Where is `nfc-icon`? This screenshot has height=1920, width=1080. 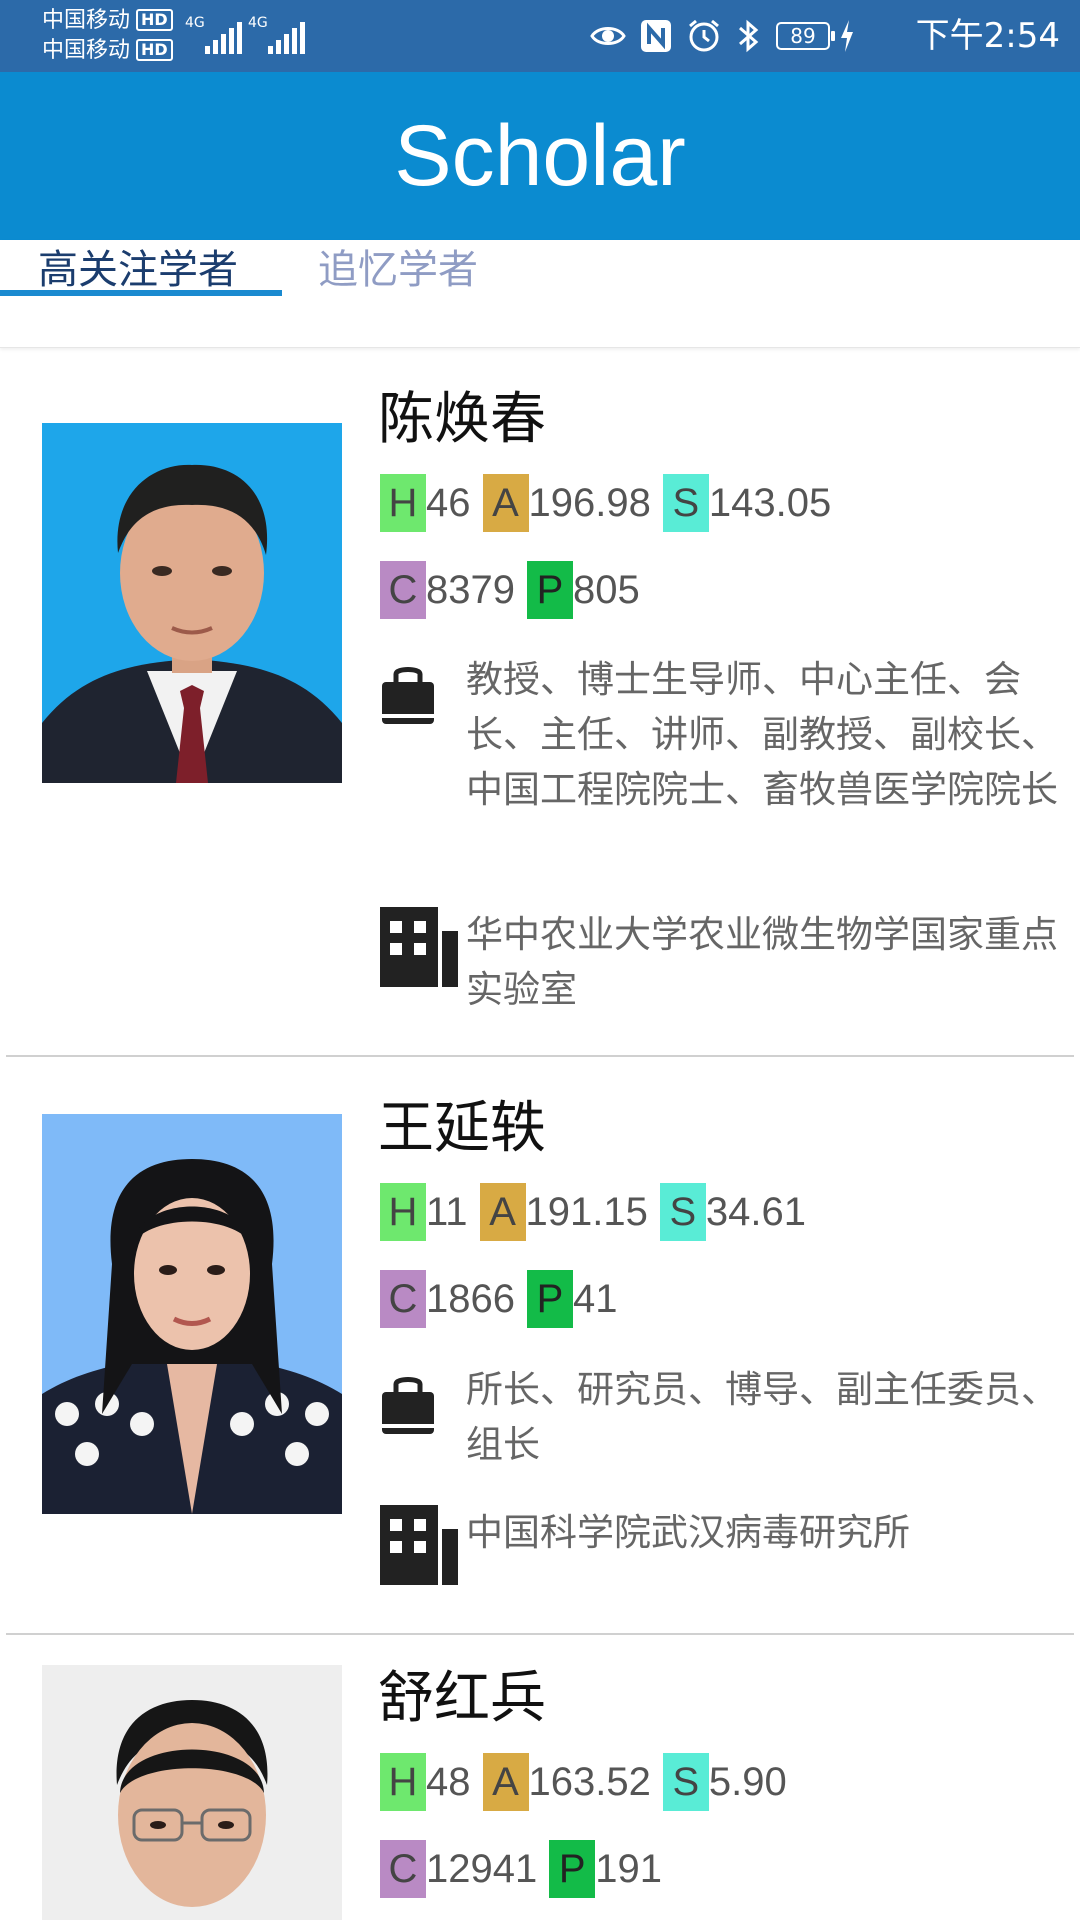 nfc-icon is located at coordinates (656, 36).